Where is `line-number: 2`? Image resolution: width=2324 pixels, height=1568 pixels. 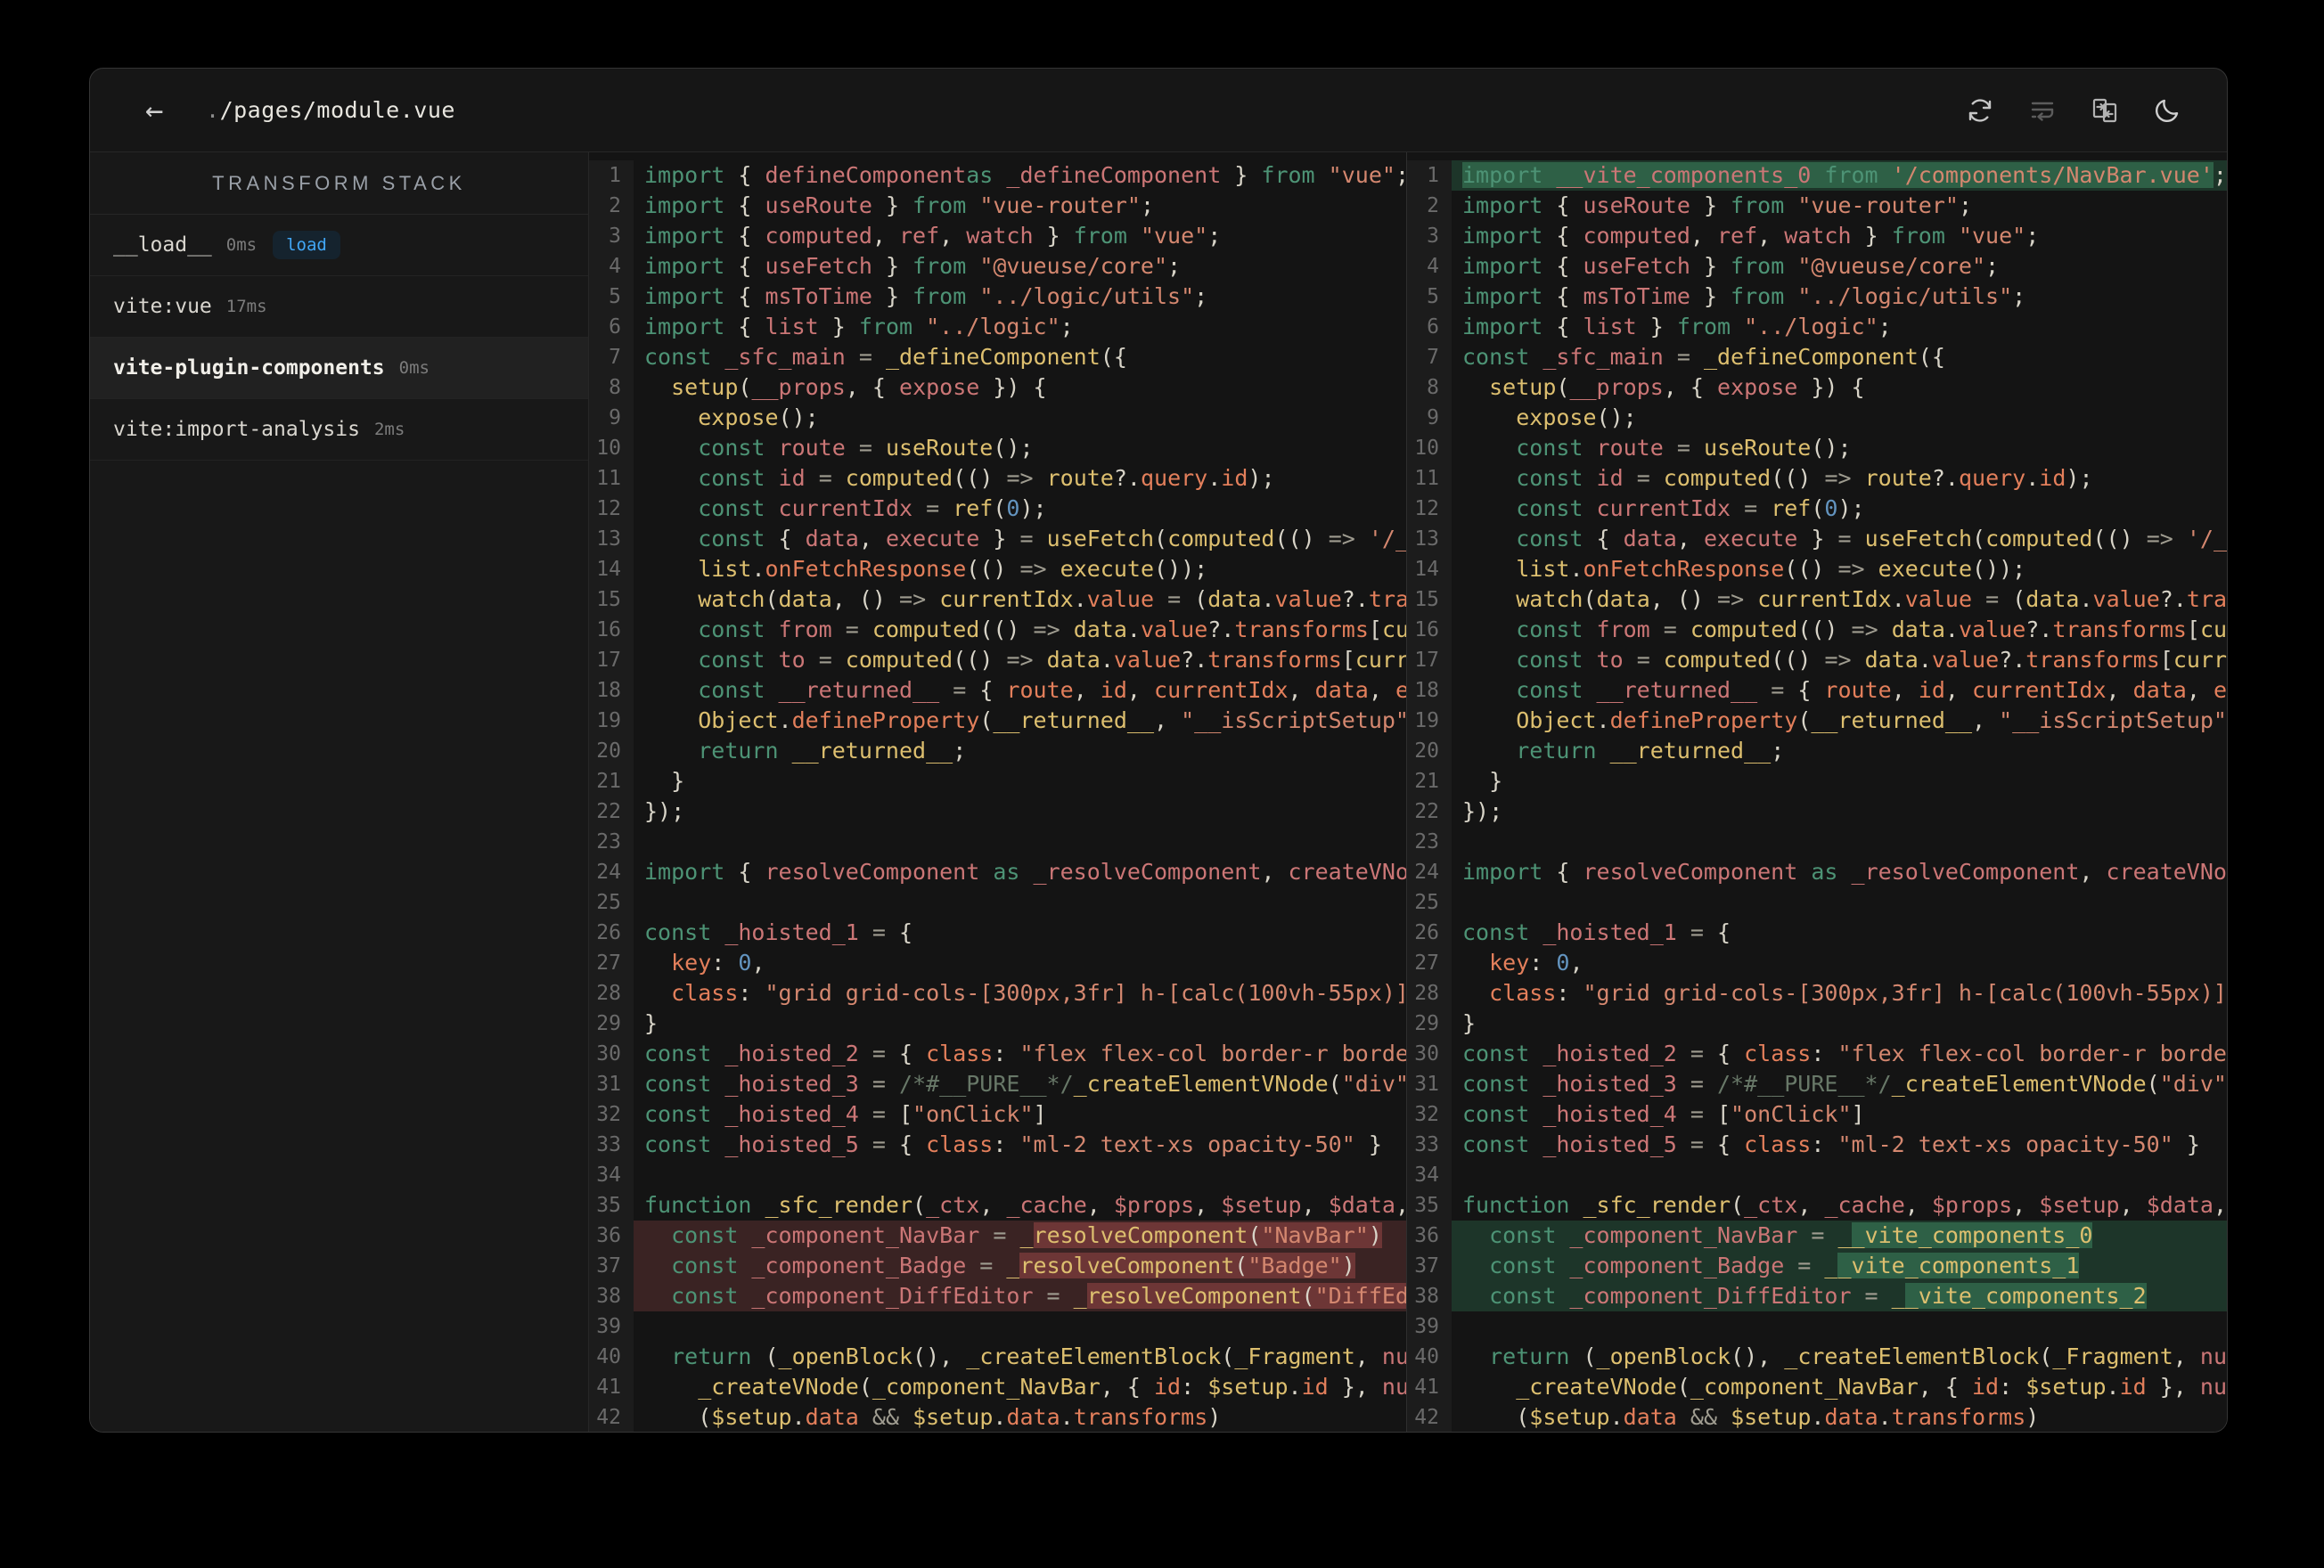
line-number: 2 is located at coordinates (611, 206).